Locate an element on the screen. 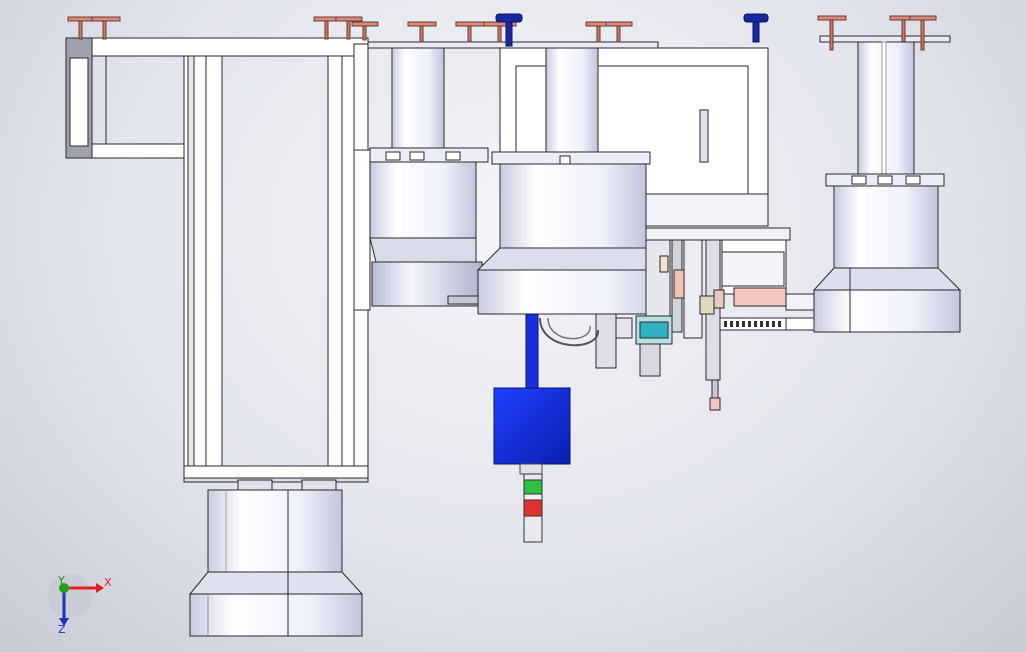  servo-motor-assembly is located at coordinates (532, 394).